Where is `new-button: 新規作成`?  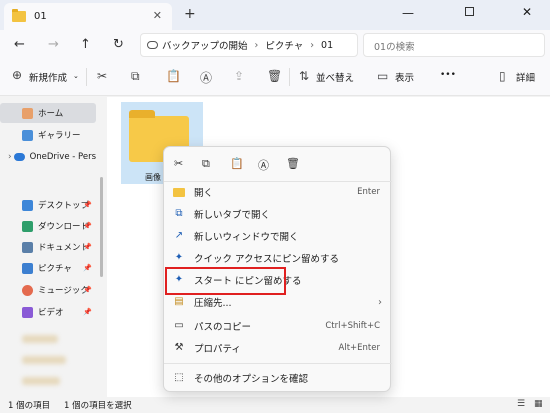 new-button: 新規作成 is located at coordinates (48, 77).